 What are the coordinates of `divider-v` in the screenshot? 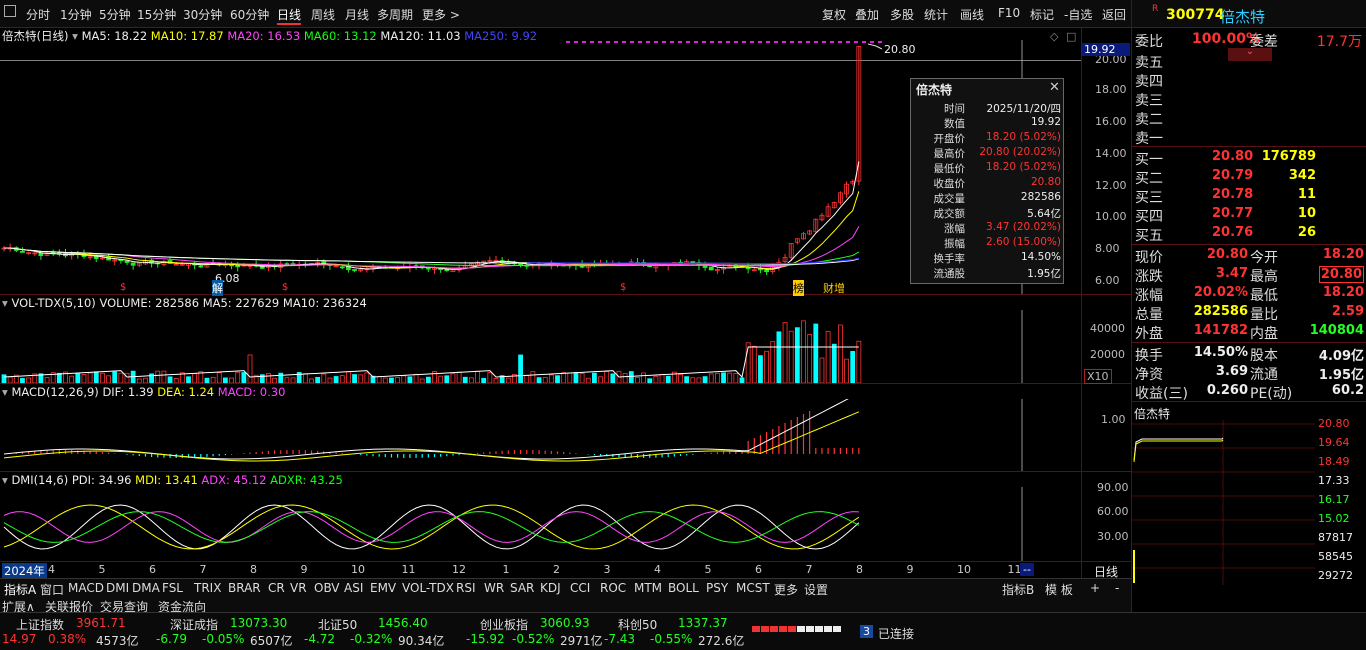 It's located at (1081, 304).